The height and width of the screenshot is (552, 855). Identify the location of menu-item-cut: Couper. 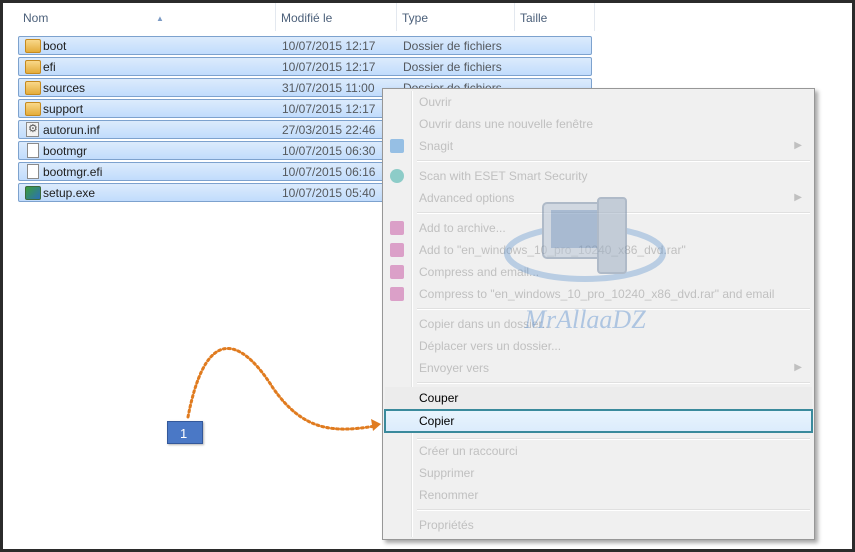
(598, 398).